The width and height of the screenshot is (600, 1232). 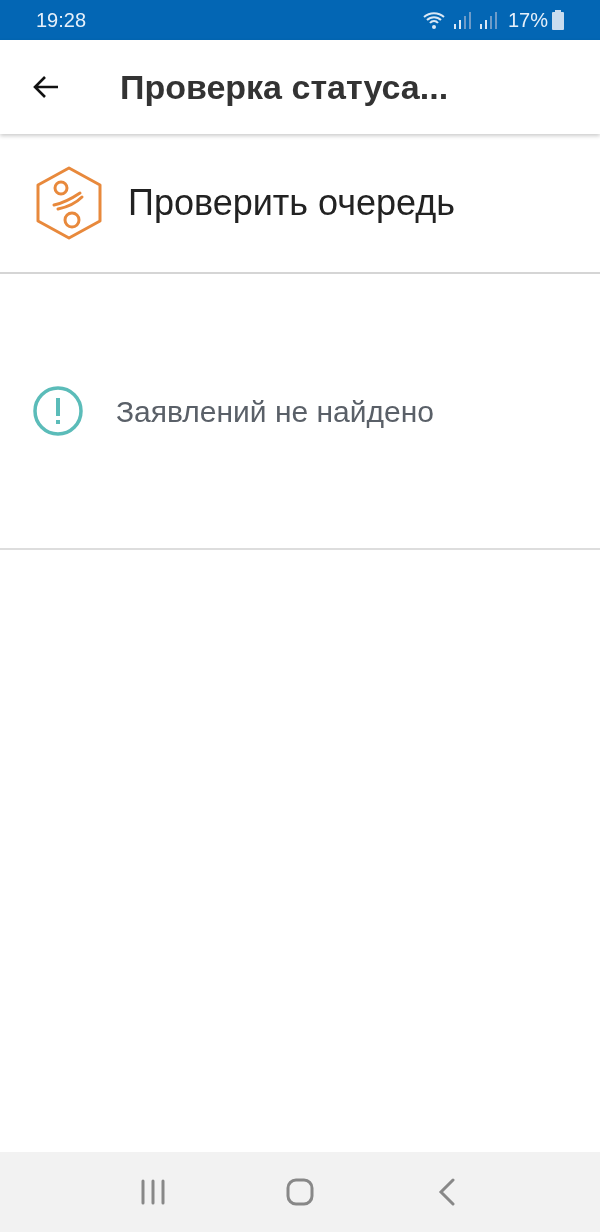 What do you see at coordinates (61, 20) in the screenshot?
I see `status-time: 19:28` at bounding box center [61, 20].